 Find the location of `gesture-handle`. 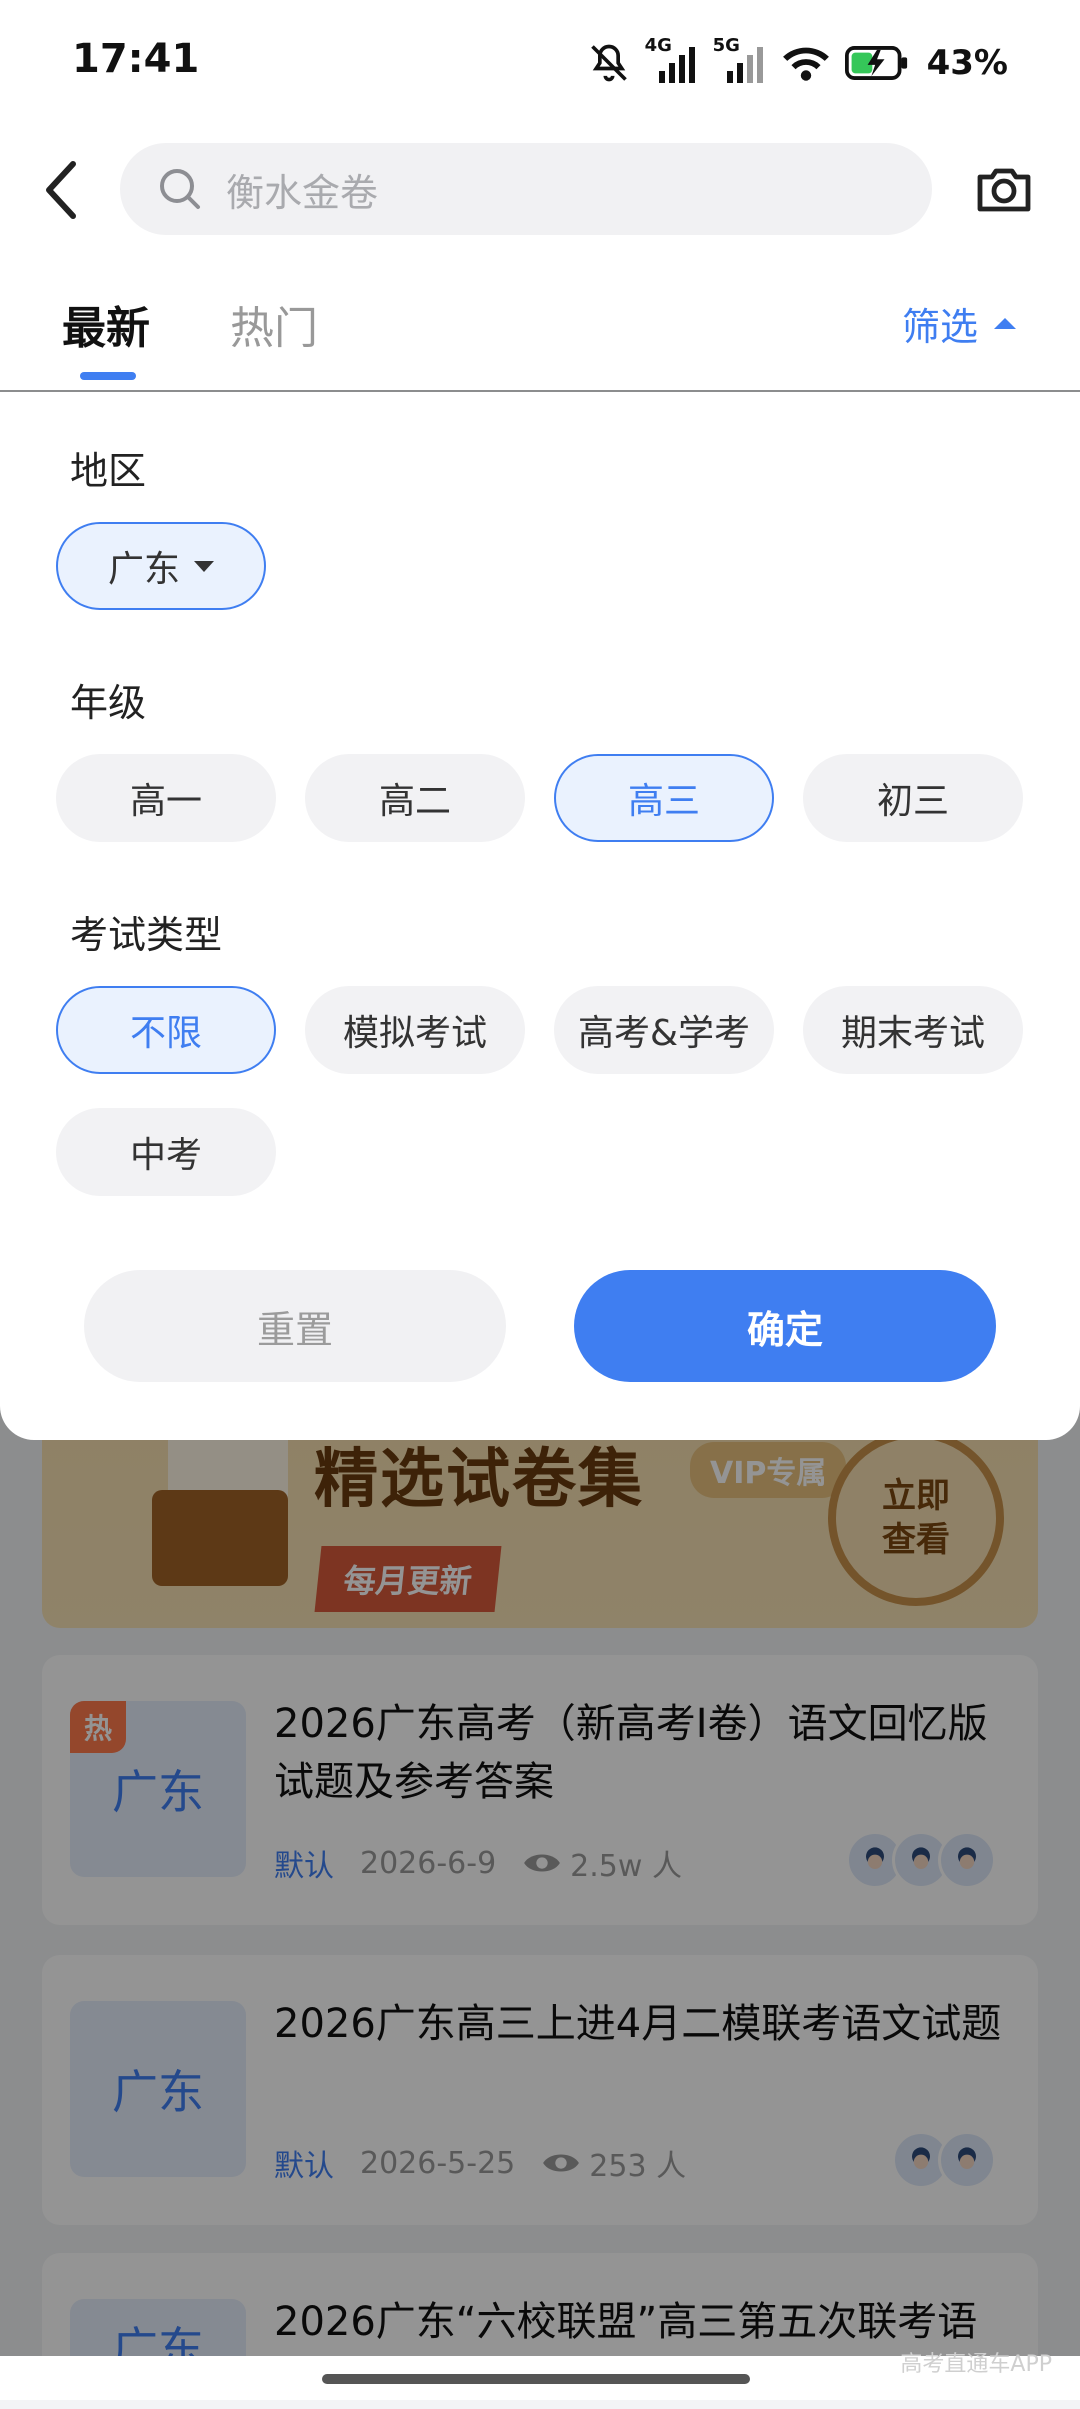

gesture-handle is located at coordinates (536, 2379).